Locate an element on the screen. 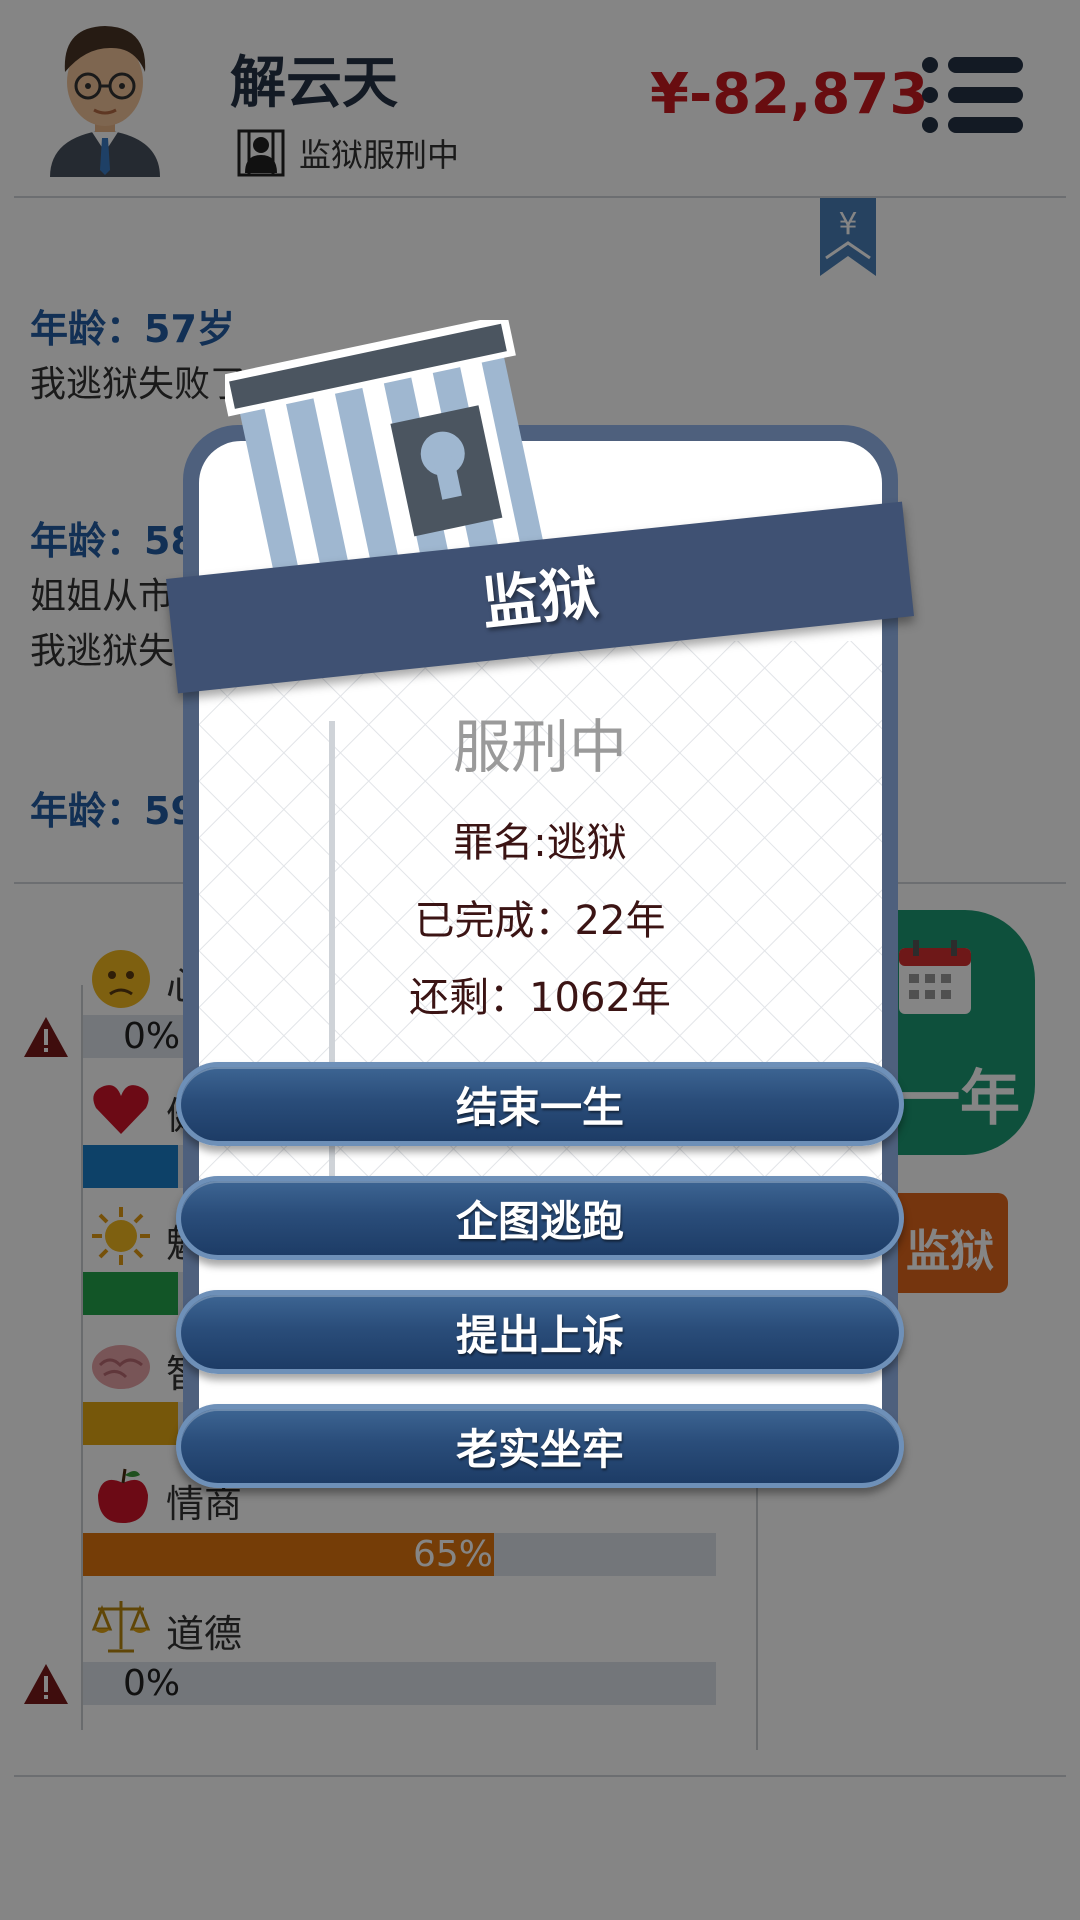 This screenshot has height=1920, width=1080. file-appeal-button-label: 提出上诉 is located at coordinates (539, 1335).